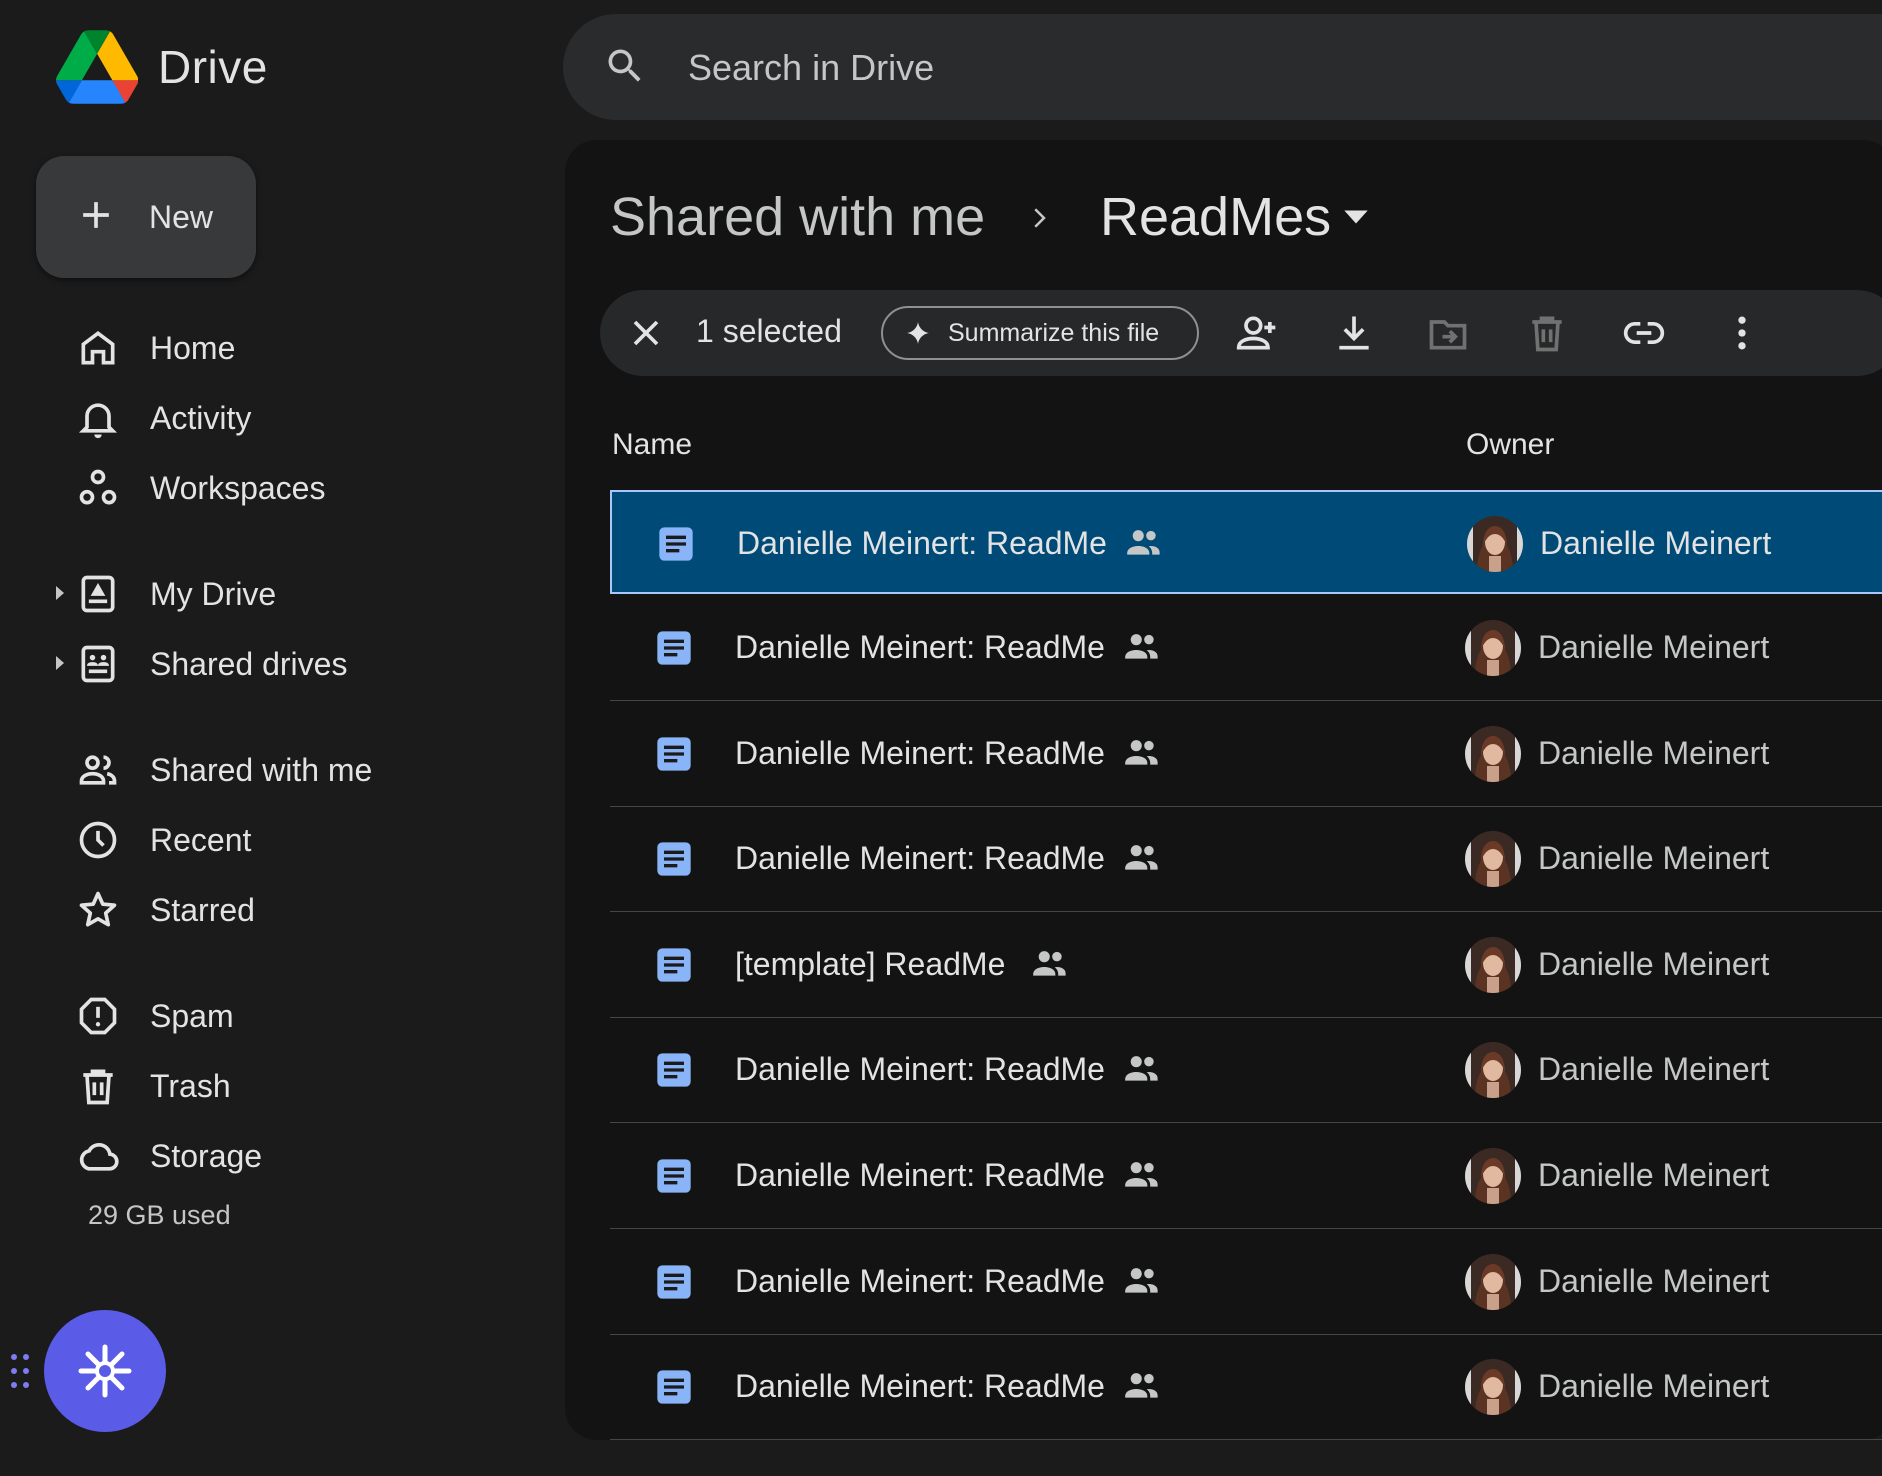  What do you see at coordinates (146, 217) in the screenshot?
I see `new-button: New` at bounding box center [146, 217].